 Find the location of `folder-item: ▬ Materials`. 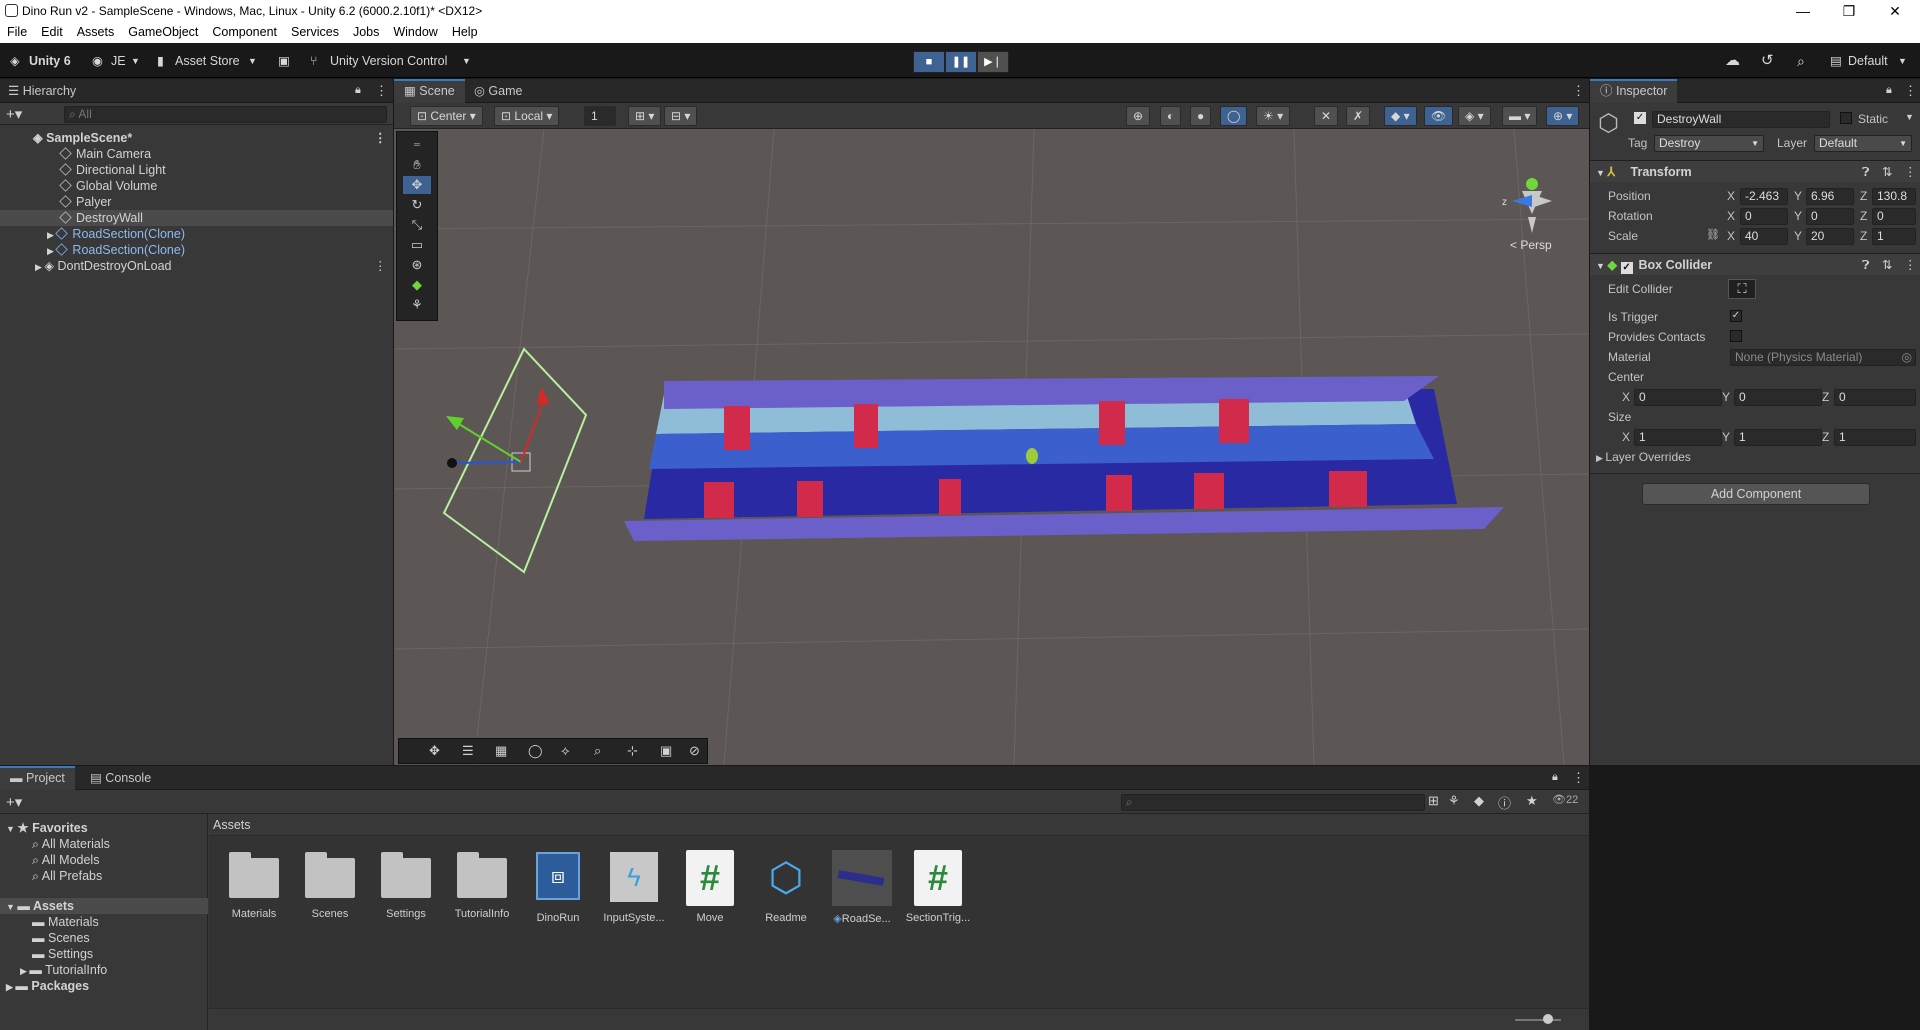

folder-item: ▬ Materials is located at coordinates (104, 922).